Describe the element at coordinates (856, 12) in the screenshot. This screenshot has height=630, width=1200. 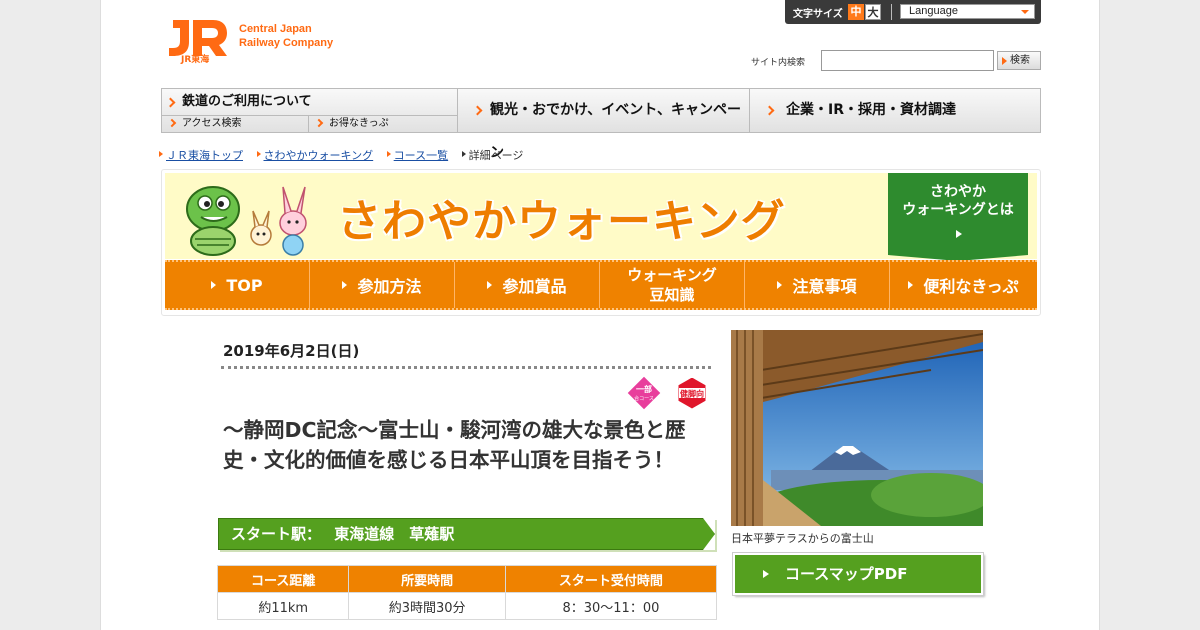
I see `font-size-medium-button: 中` at that location.